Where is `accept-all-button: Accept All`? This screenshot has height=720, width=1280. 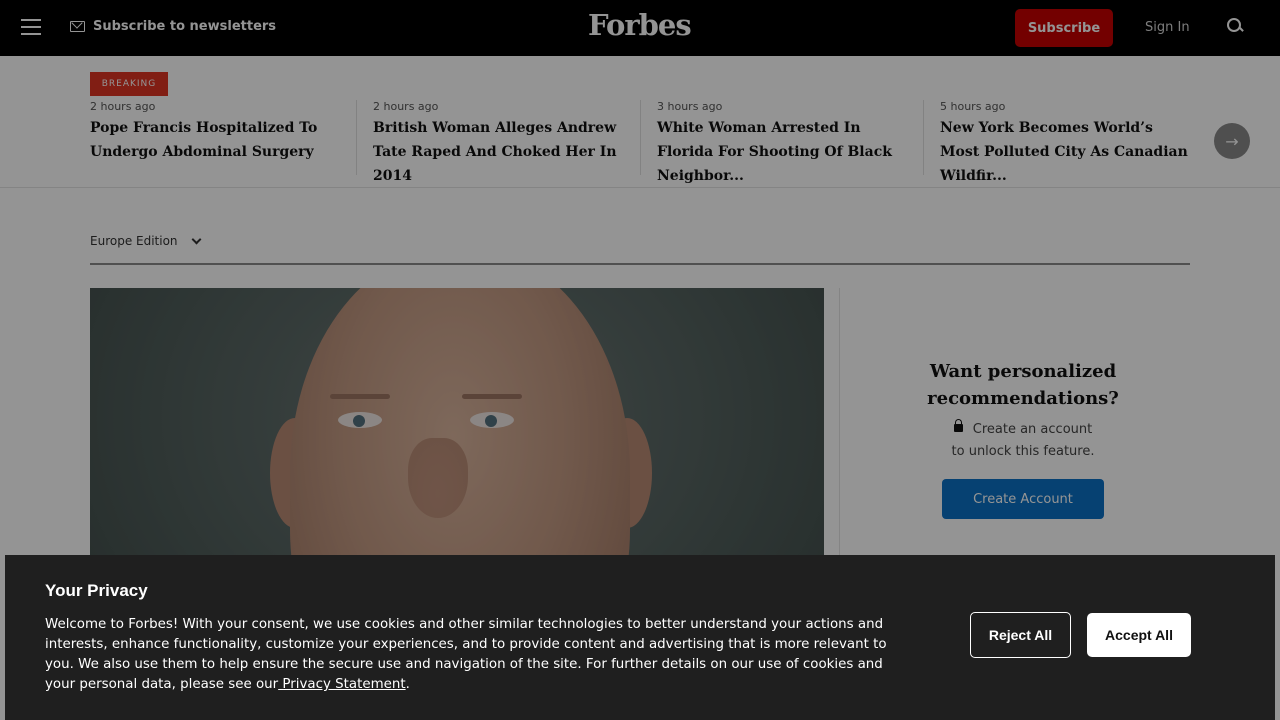 accept-all-button: Accept All is located at coordinates (1139, 635).